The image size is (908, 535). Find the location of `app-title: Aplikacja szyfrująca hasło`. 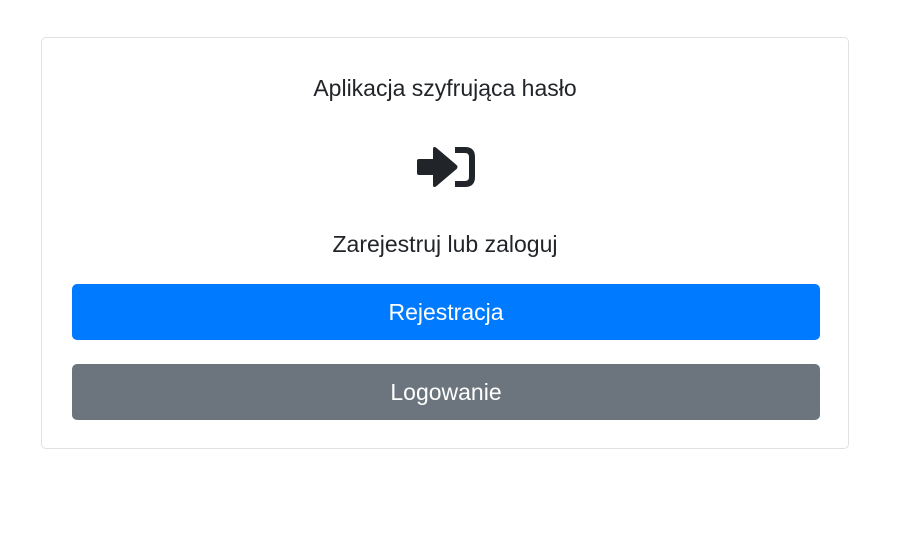

app-title: Aplikacja szyfrująca hasło is located at coordinates (445, 88).